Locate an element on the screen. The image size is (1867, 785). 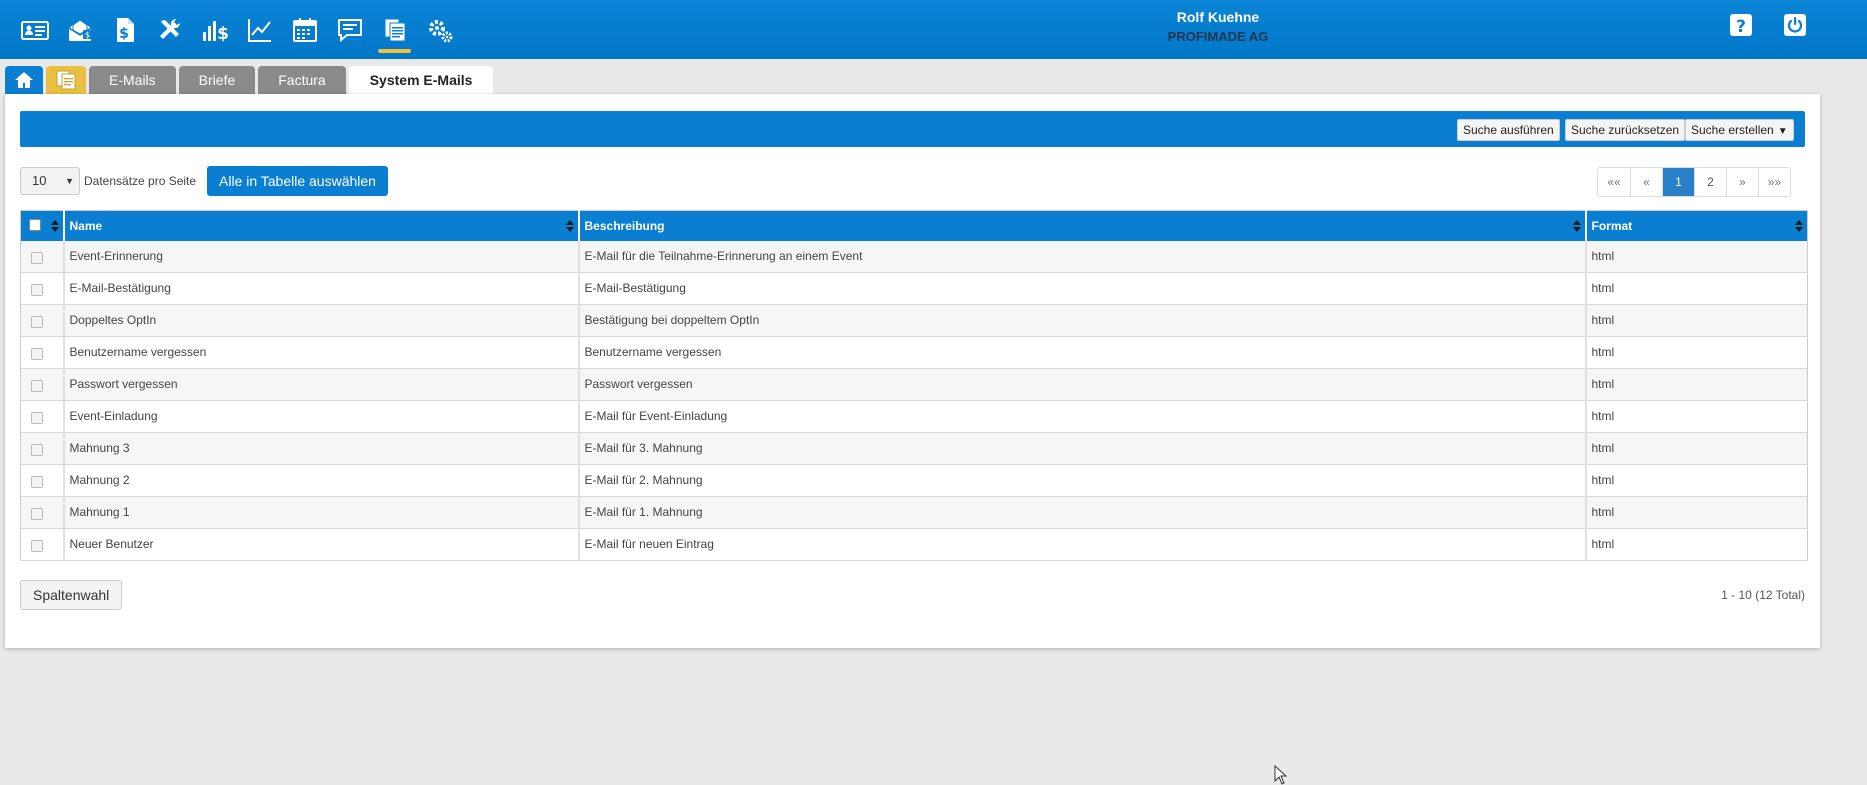
description-cell: E-Mail für 2. Mahnung is located at coordinates (1082, 480).